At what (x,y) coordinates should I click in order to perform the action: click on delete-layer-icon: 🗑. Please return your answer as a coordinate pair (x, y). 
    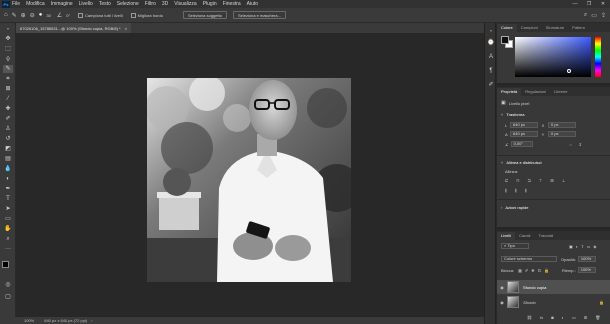
    Looking at the image, I should click on (597, 317).